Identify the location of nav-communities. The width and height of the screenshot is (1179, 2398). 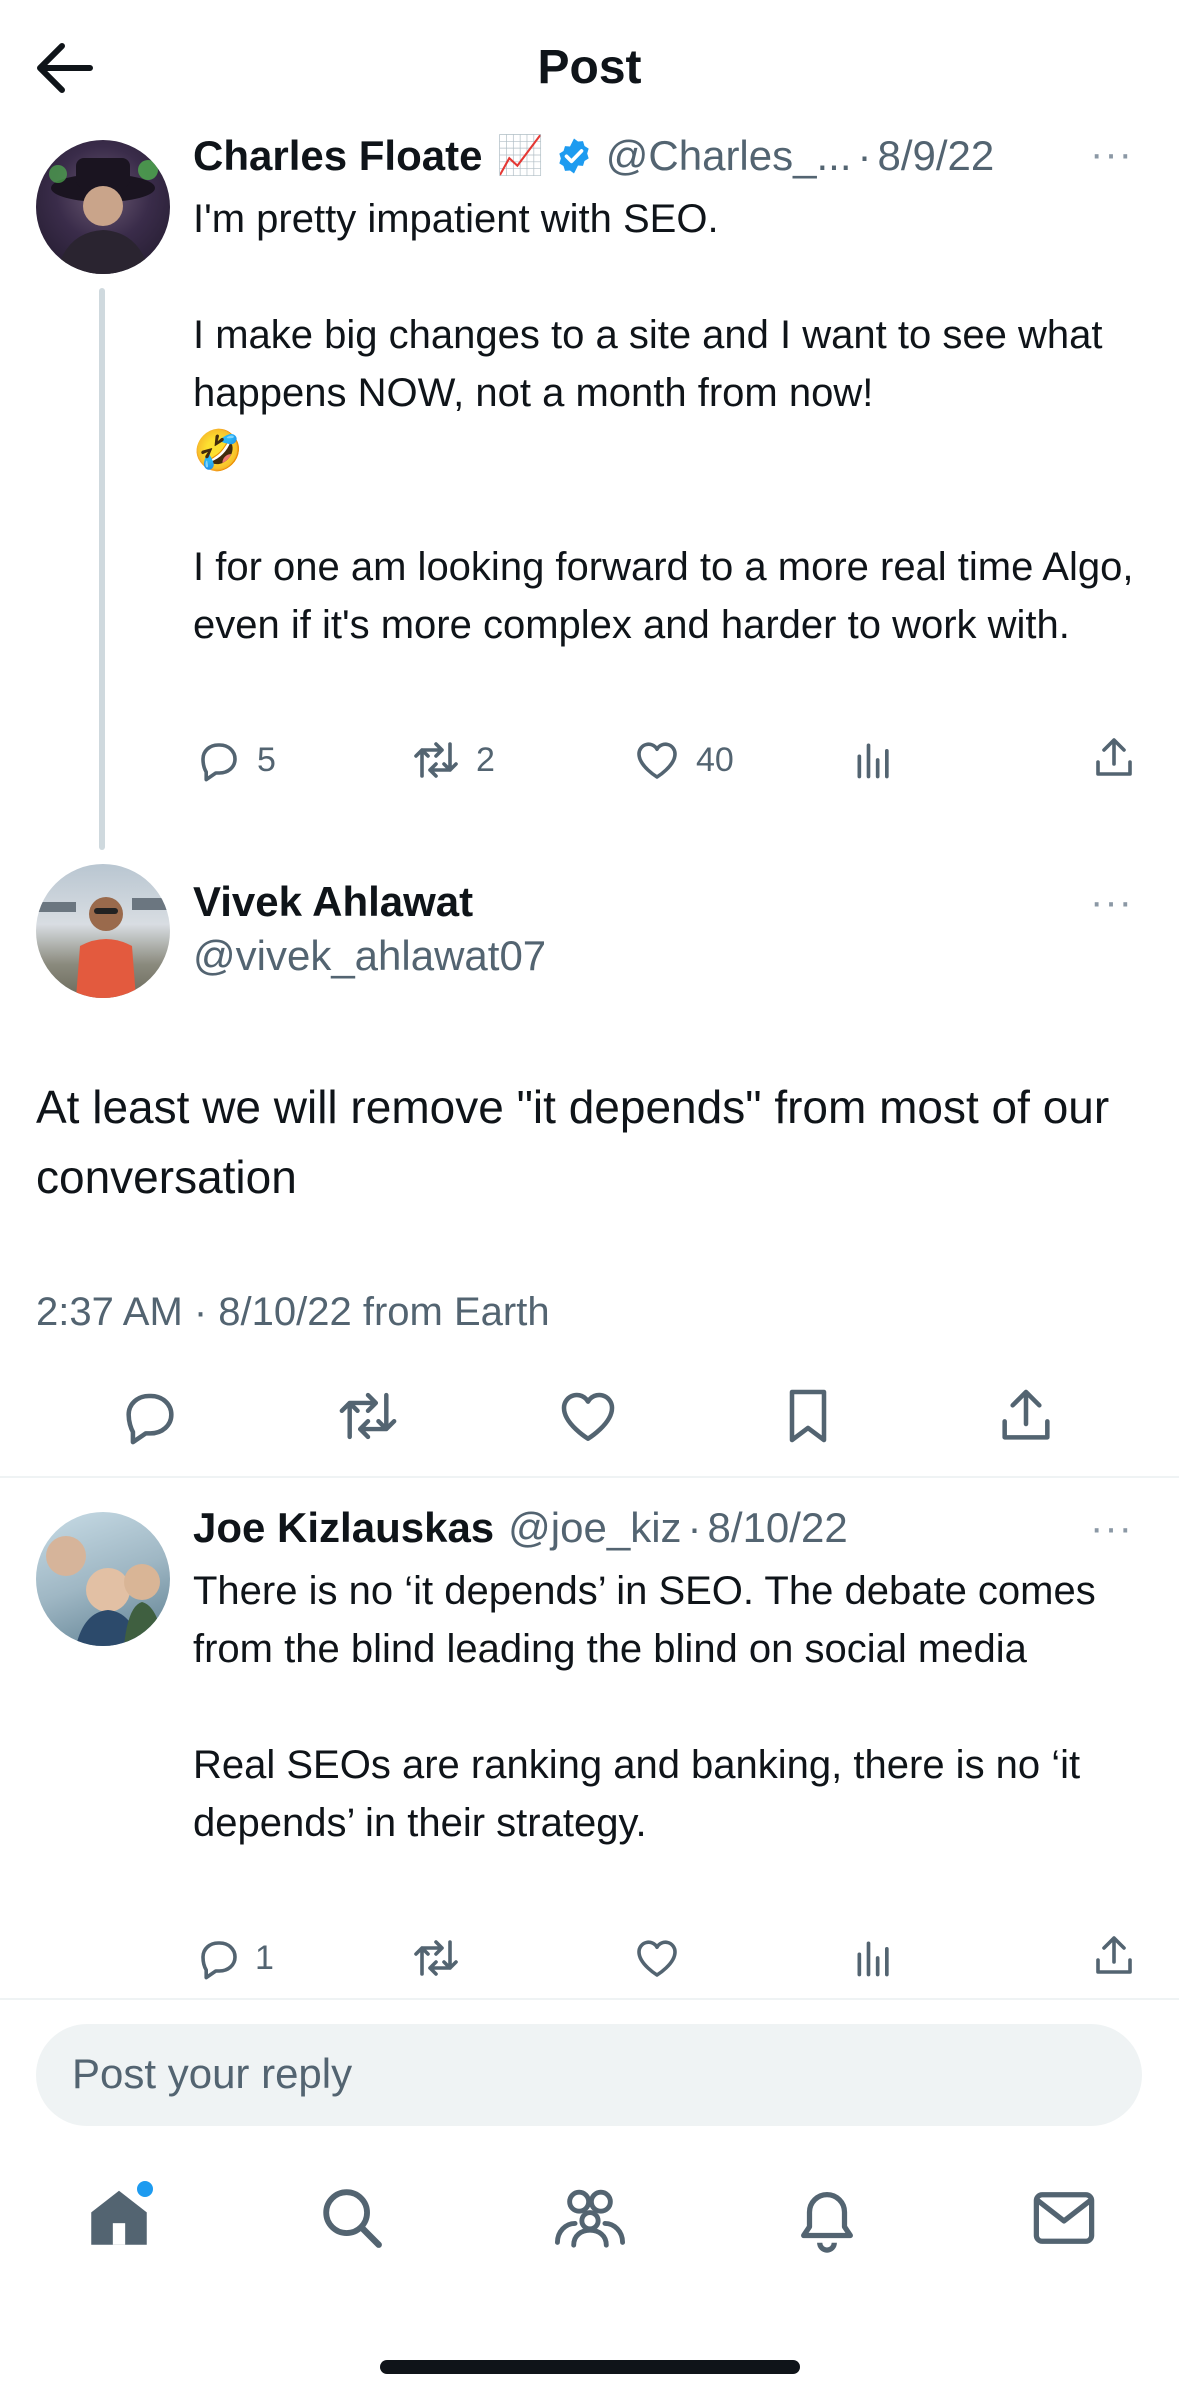
(590, 2220).